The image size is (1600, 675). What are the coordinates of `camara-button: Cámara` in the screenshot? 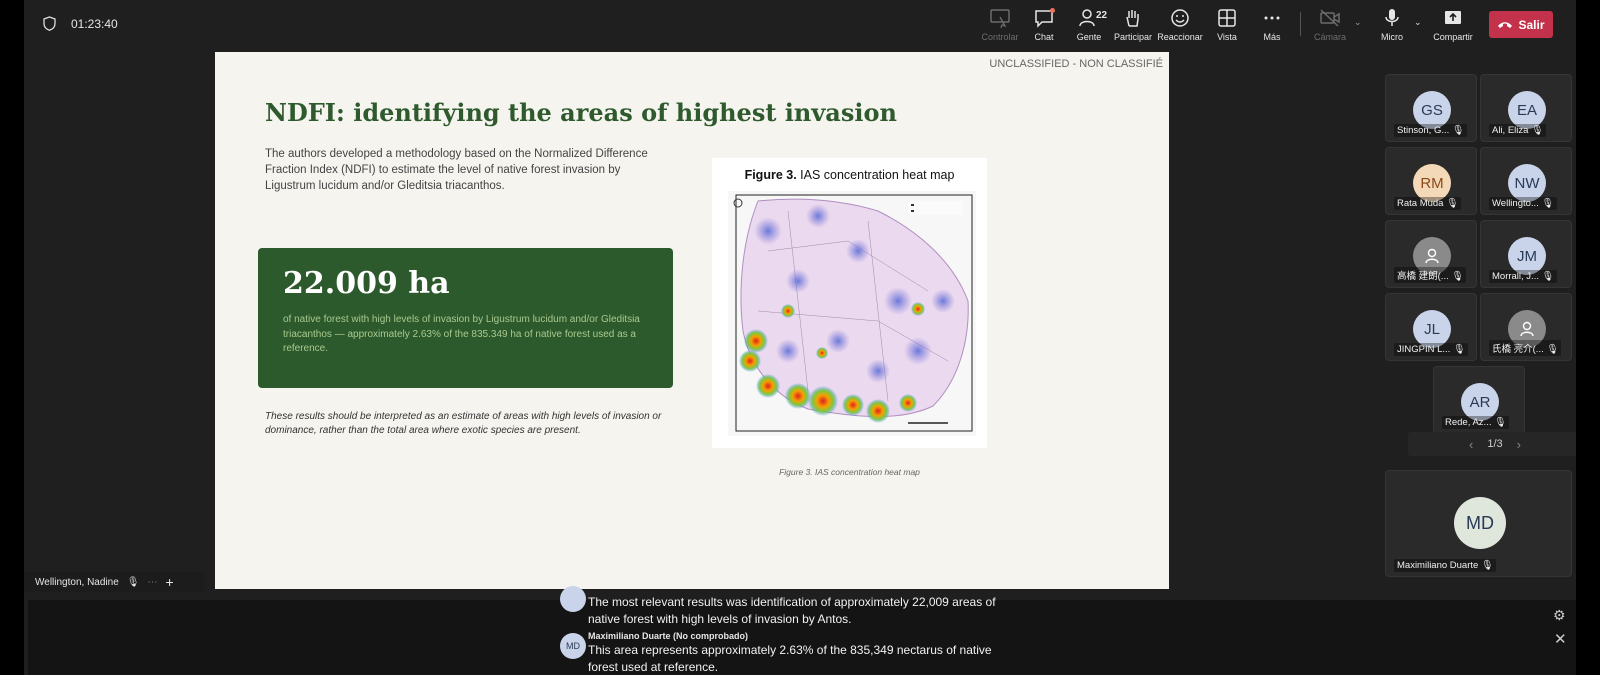 It's located at (1330, 26).